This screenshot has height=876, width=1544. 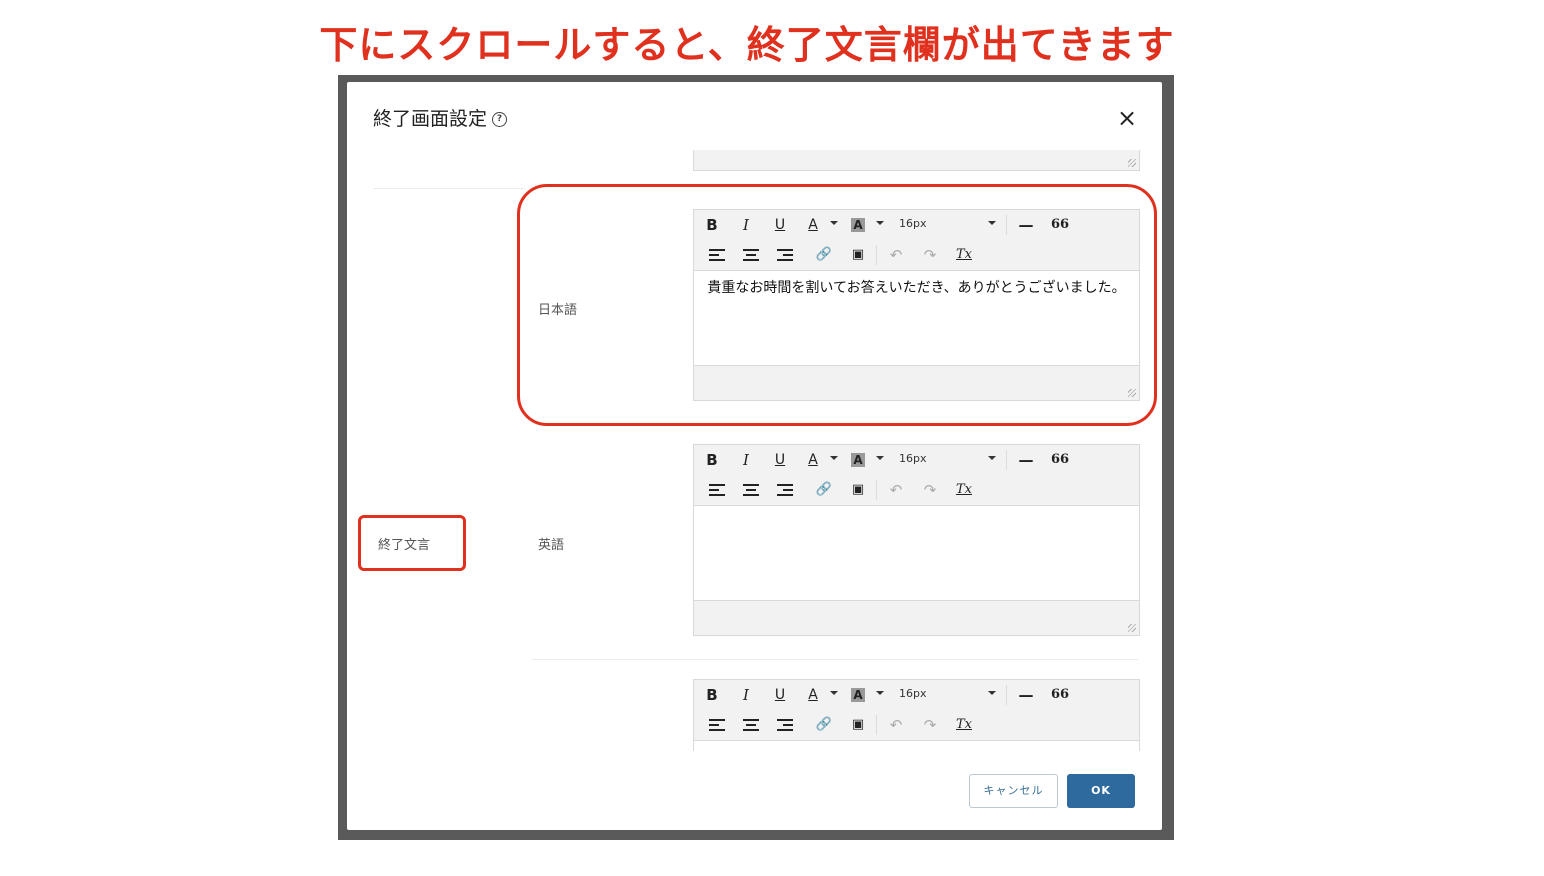 I want to click on annotation-highlight-japanese-editor, so click(x=837, y=305).